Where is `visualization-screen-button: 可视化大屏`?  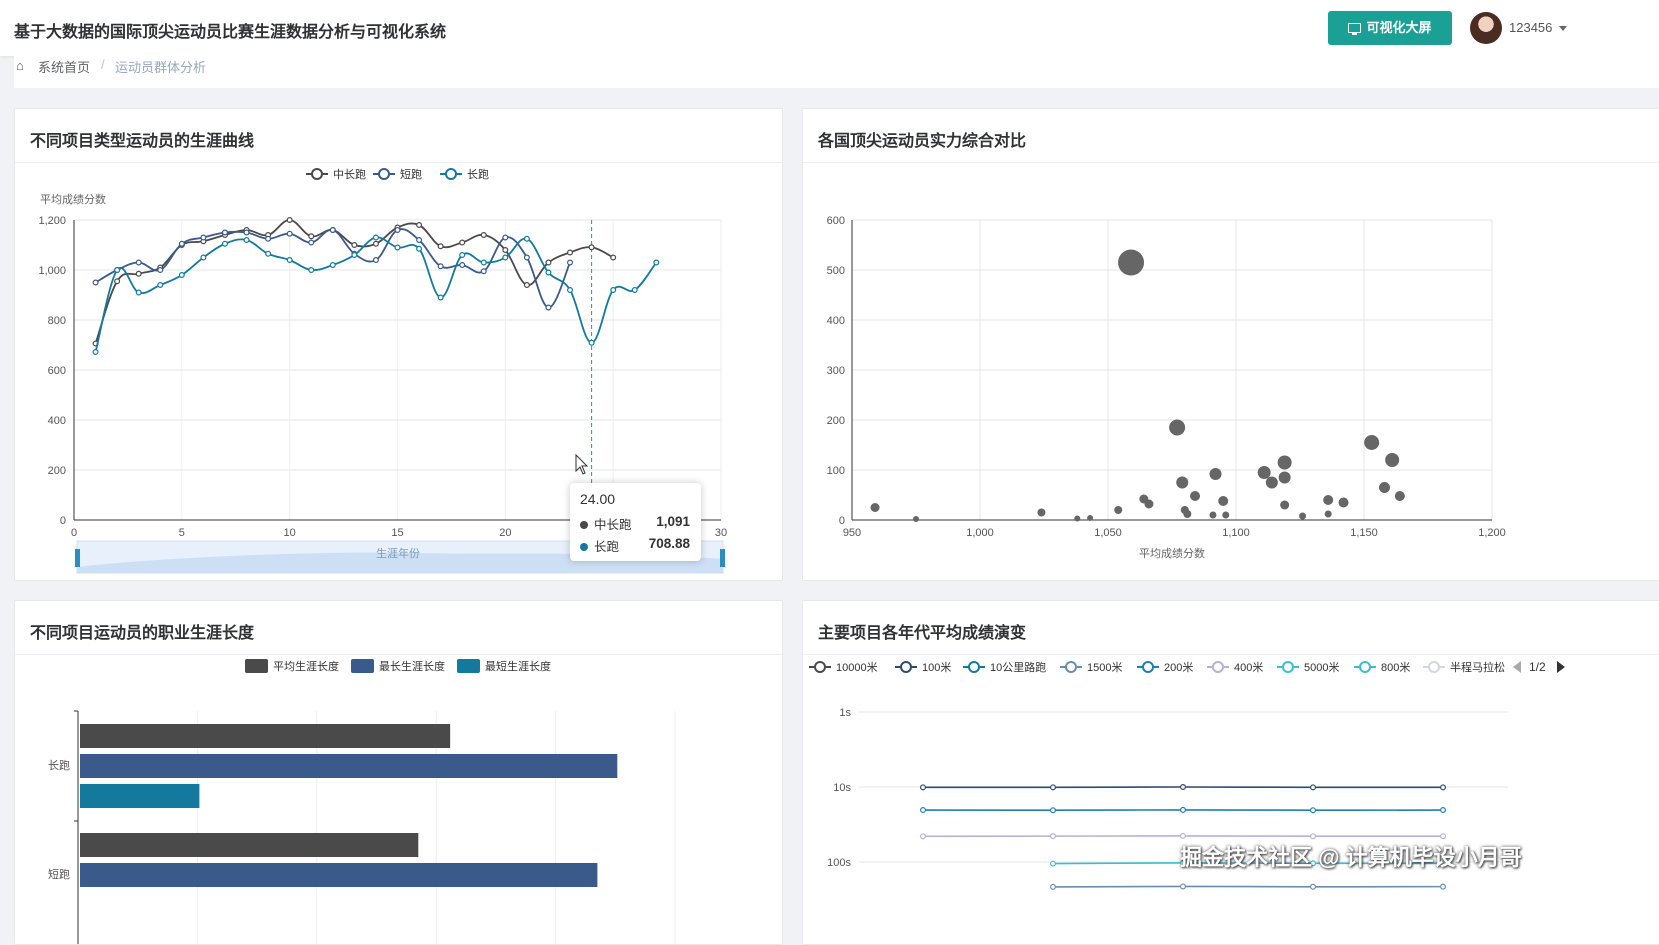
visualization-screen-button: 可视化大屏 is located at coordinates (1390, 28).